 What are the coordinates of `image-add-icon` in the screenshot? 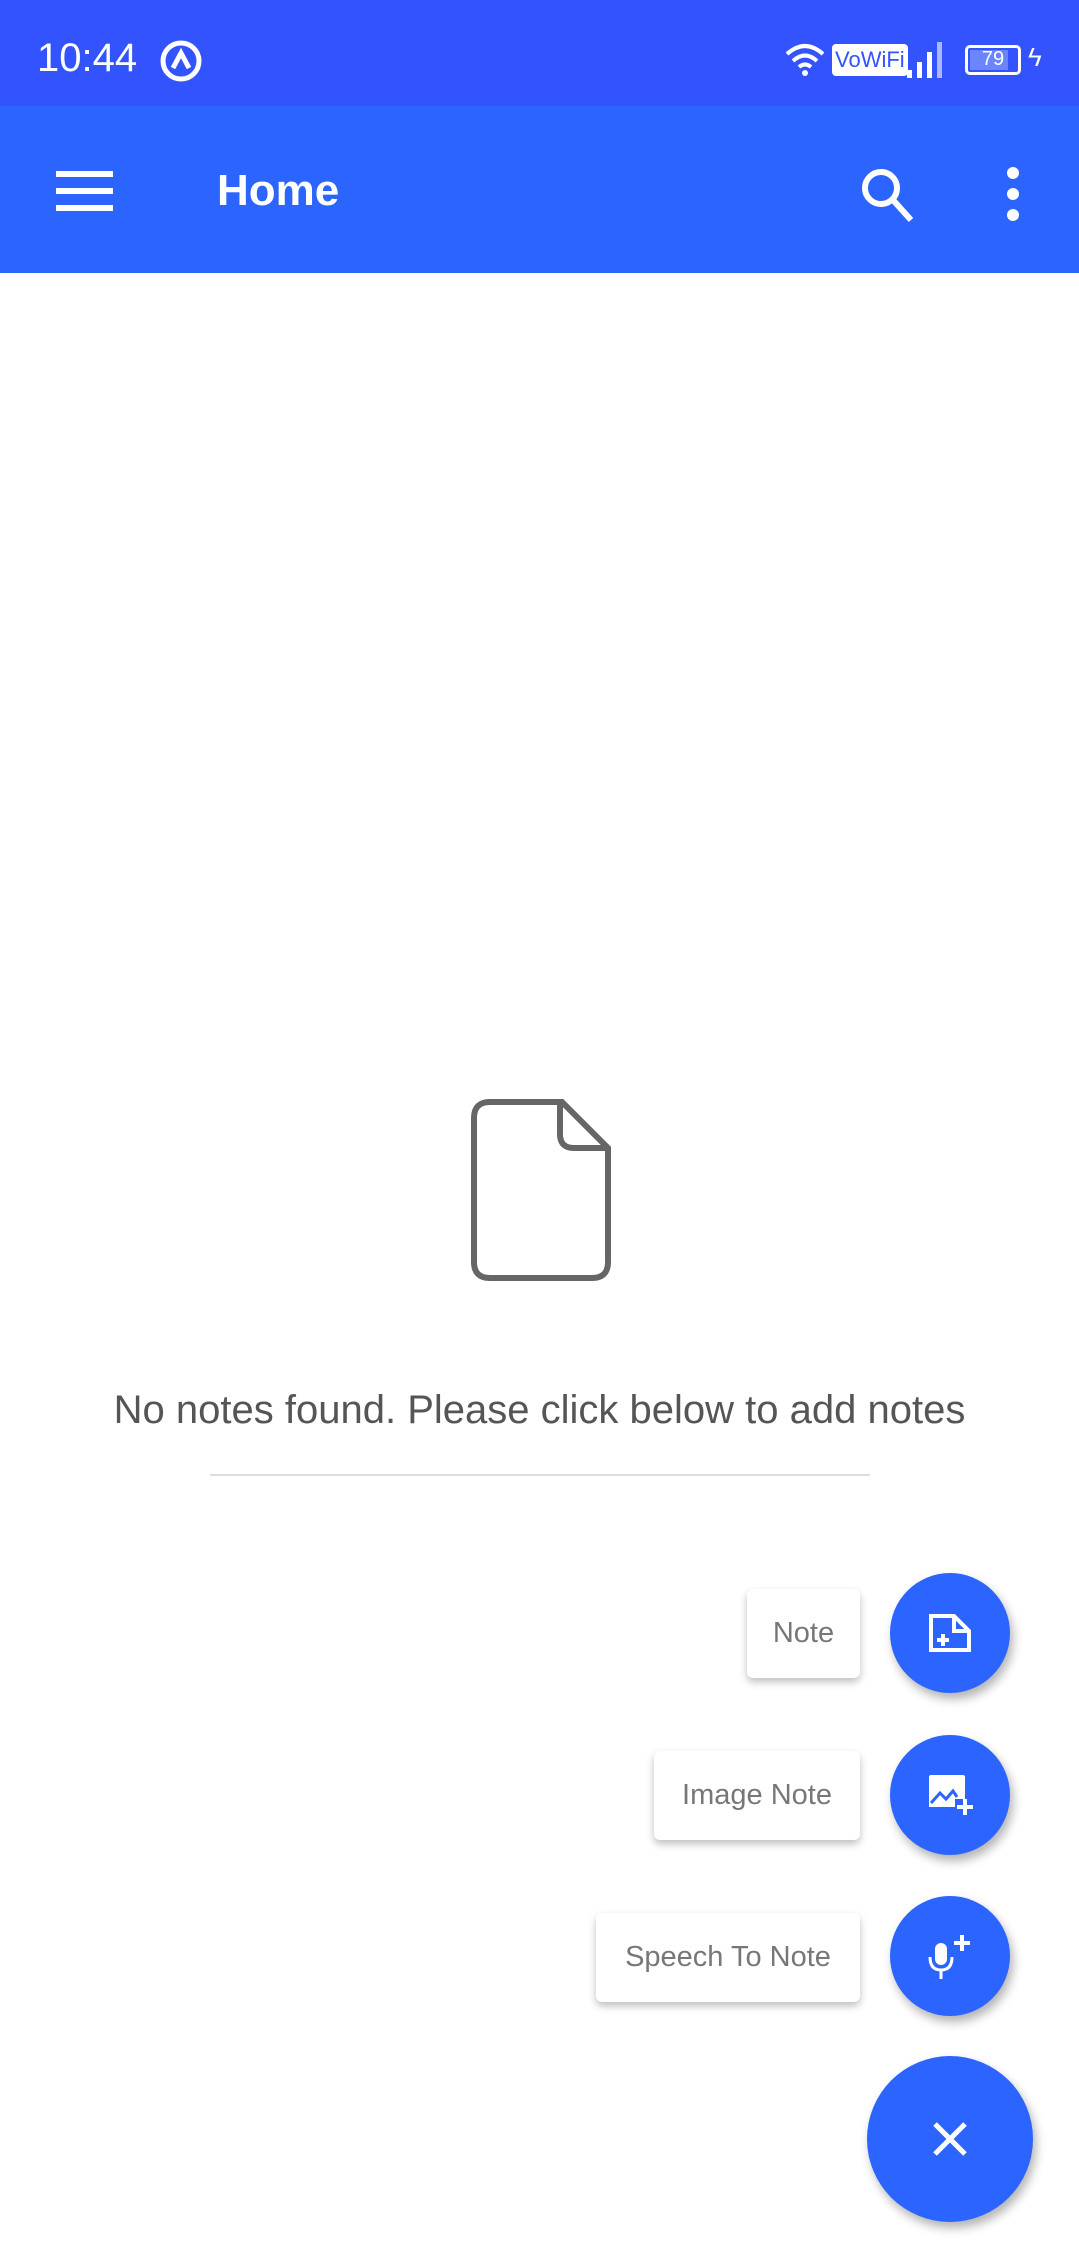 It's located at (951, 1795).